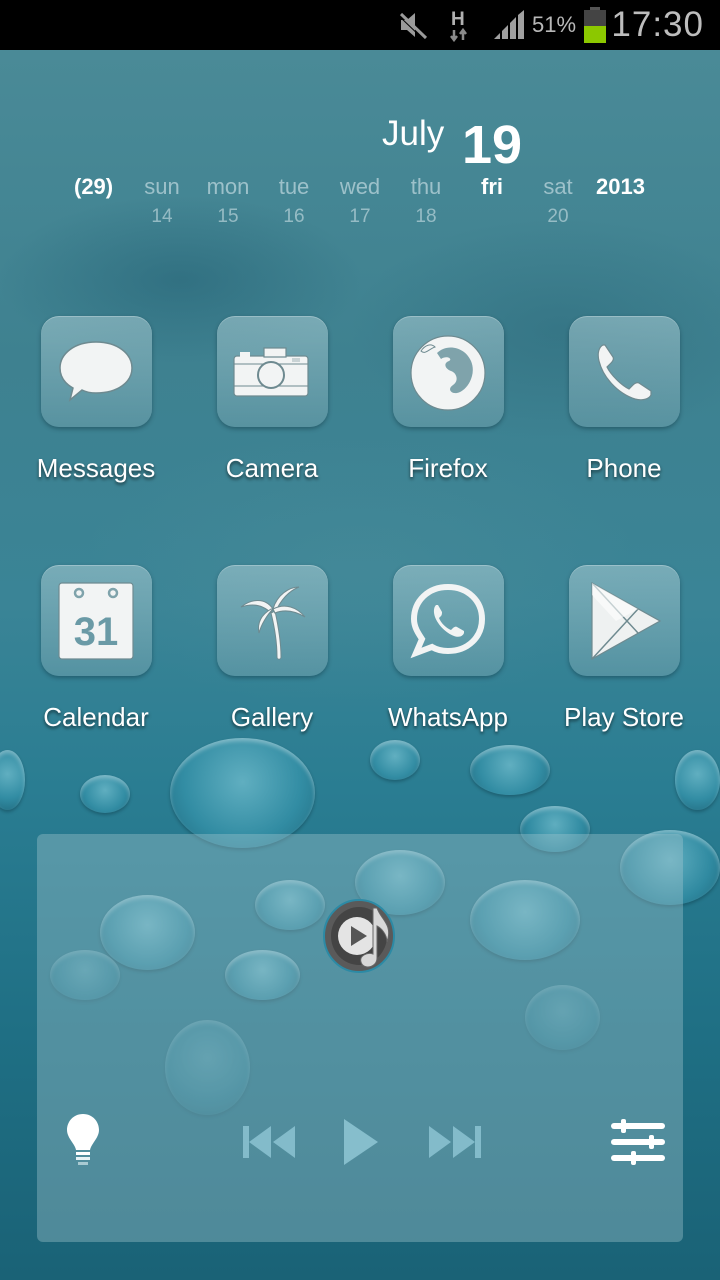  Describe the element at coordinates (162, 216) in the screenshot. I see `date-sun: 14` at that location.